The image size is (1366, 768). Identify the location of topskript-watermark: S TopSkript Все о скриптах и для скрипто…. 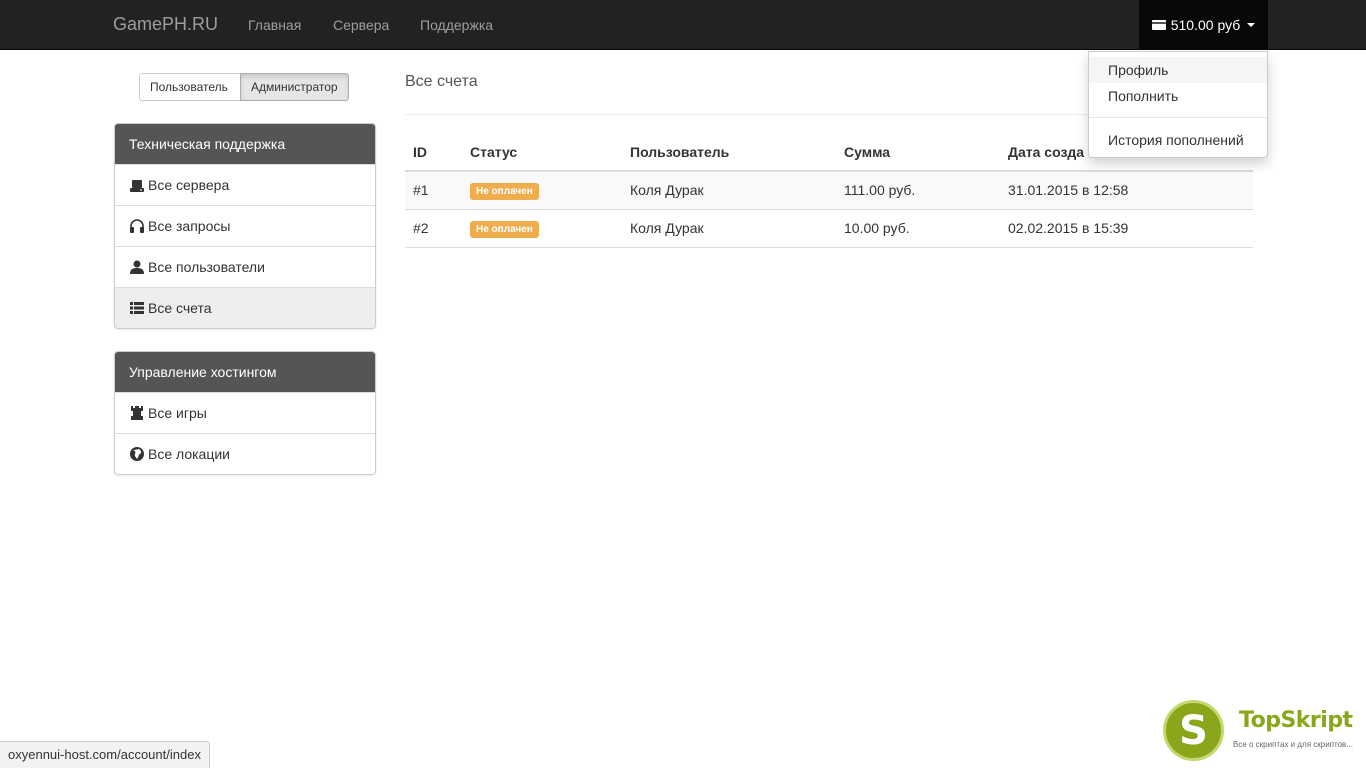
(1263, 732).